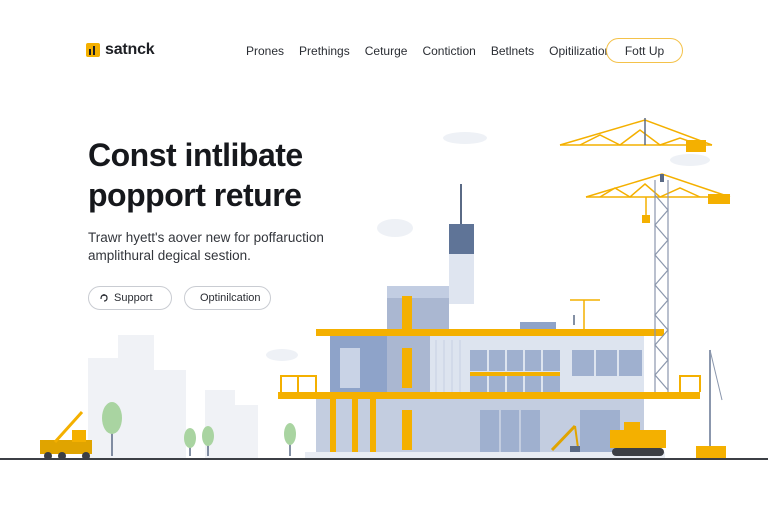 The image size is (768, 512). Describe the element at coordinates (644, 50) in the screenshot. I see `header-cta-button: Fott Up` at that location.